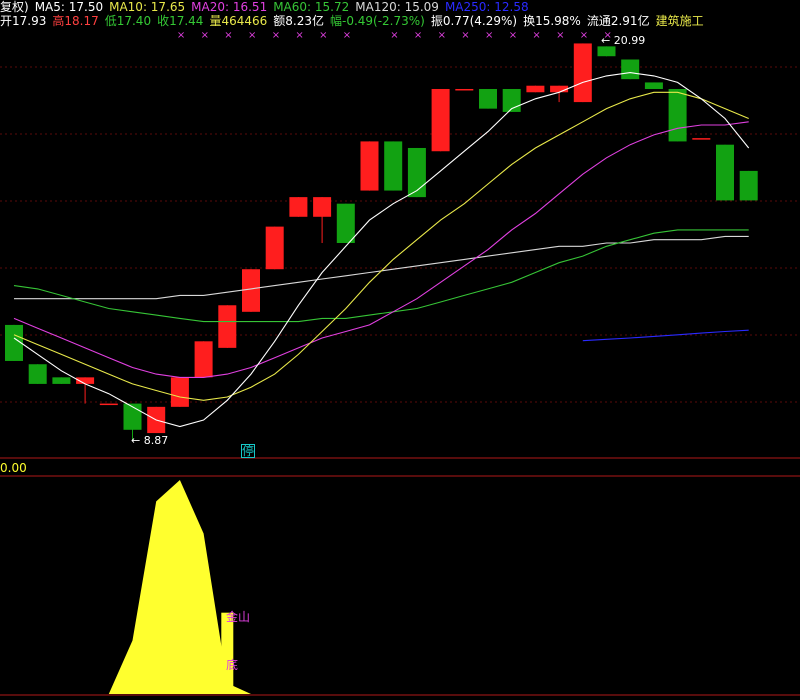  I want to click on ma-legend-item-5: MA120: 15.09, so click(397, 7).